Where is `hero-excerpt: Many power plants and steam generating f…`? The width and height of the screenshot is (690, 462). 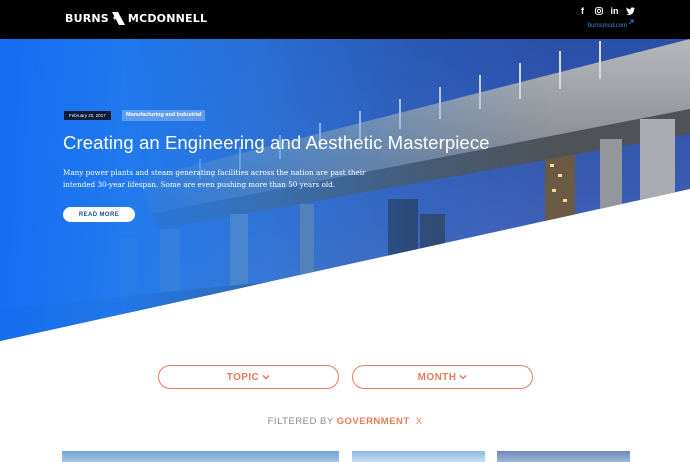 hero-excerpt: Many power plants and steam generating f… is located at coordinates (214, 178).